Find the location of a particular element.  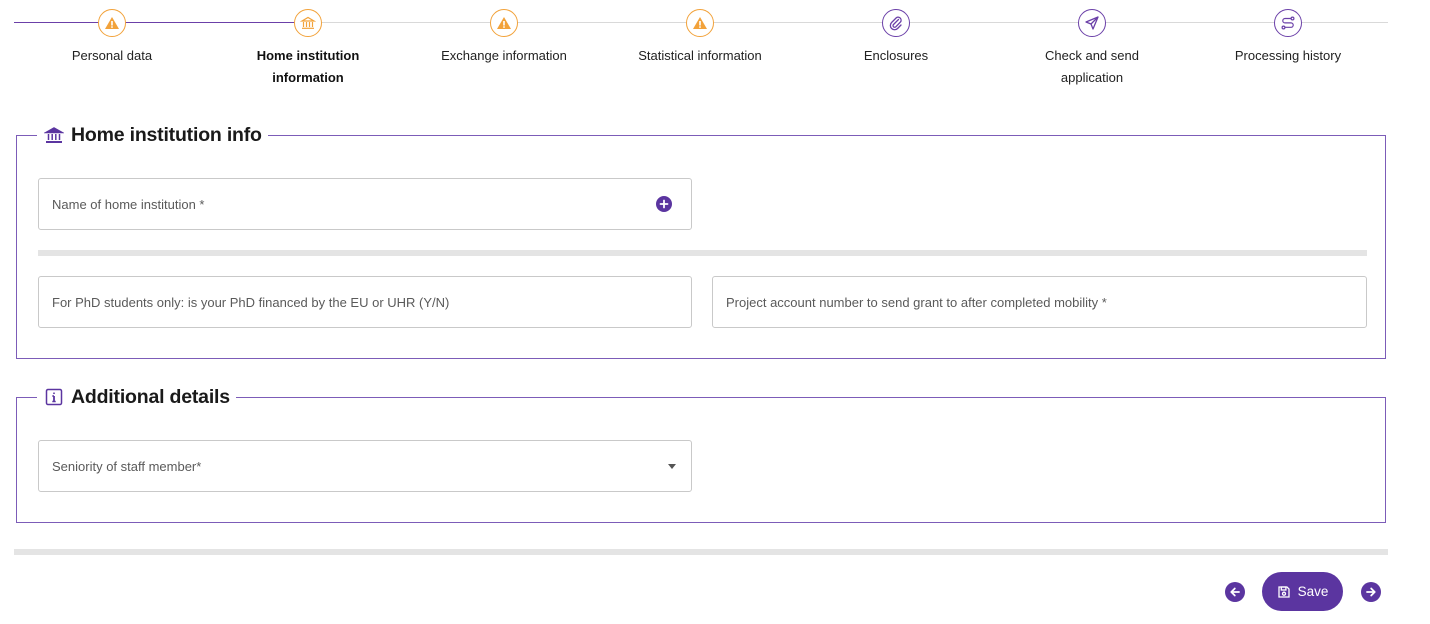

section-divider is located at coordinates (702, 253).